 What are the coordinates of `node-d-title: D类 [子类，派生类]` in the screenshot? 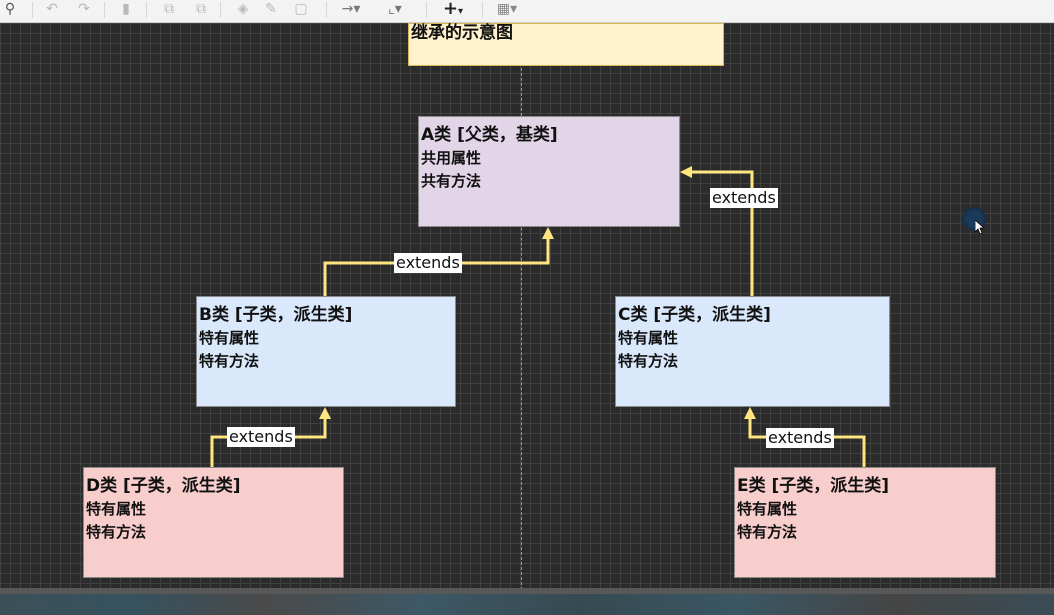 It's located at (163, 486).